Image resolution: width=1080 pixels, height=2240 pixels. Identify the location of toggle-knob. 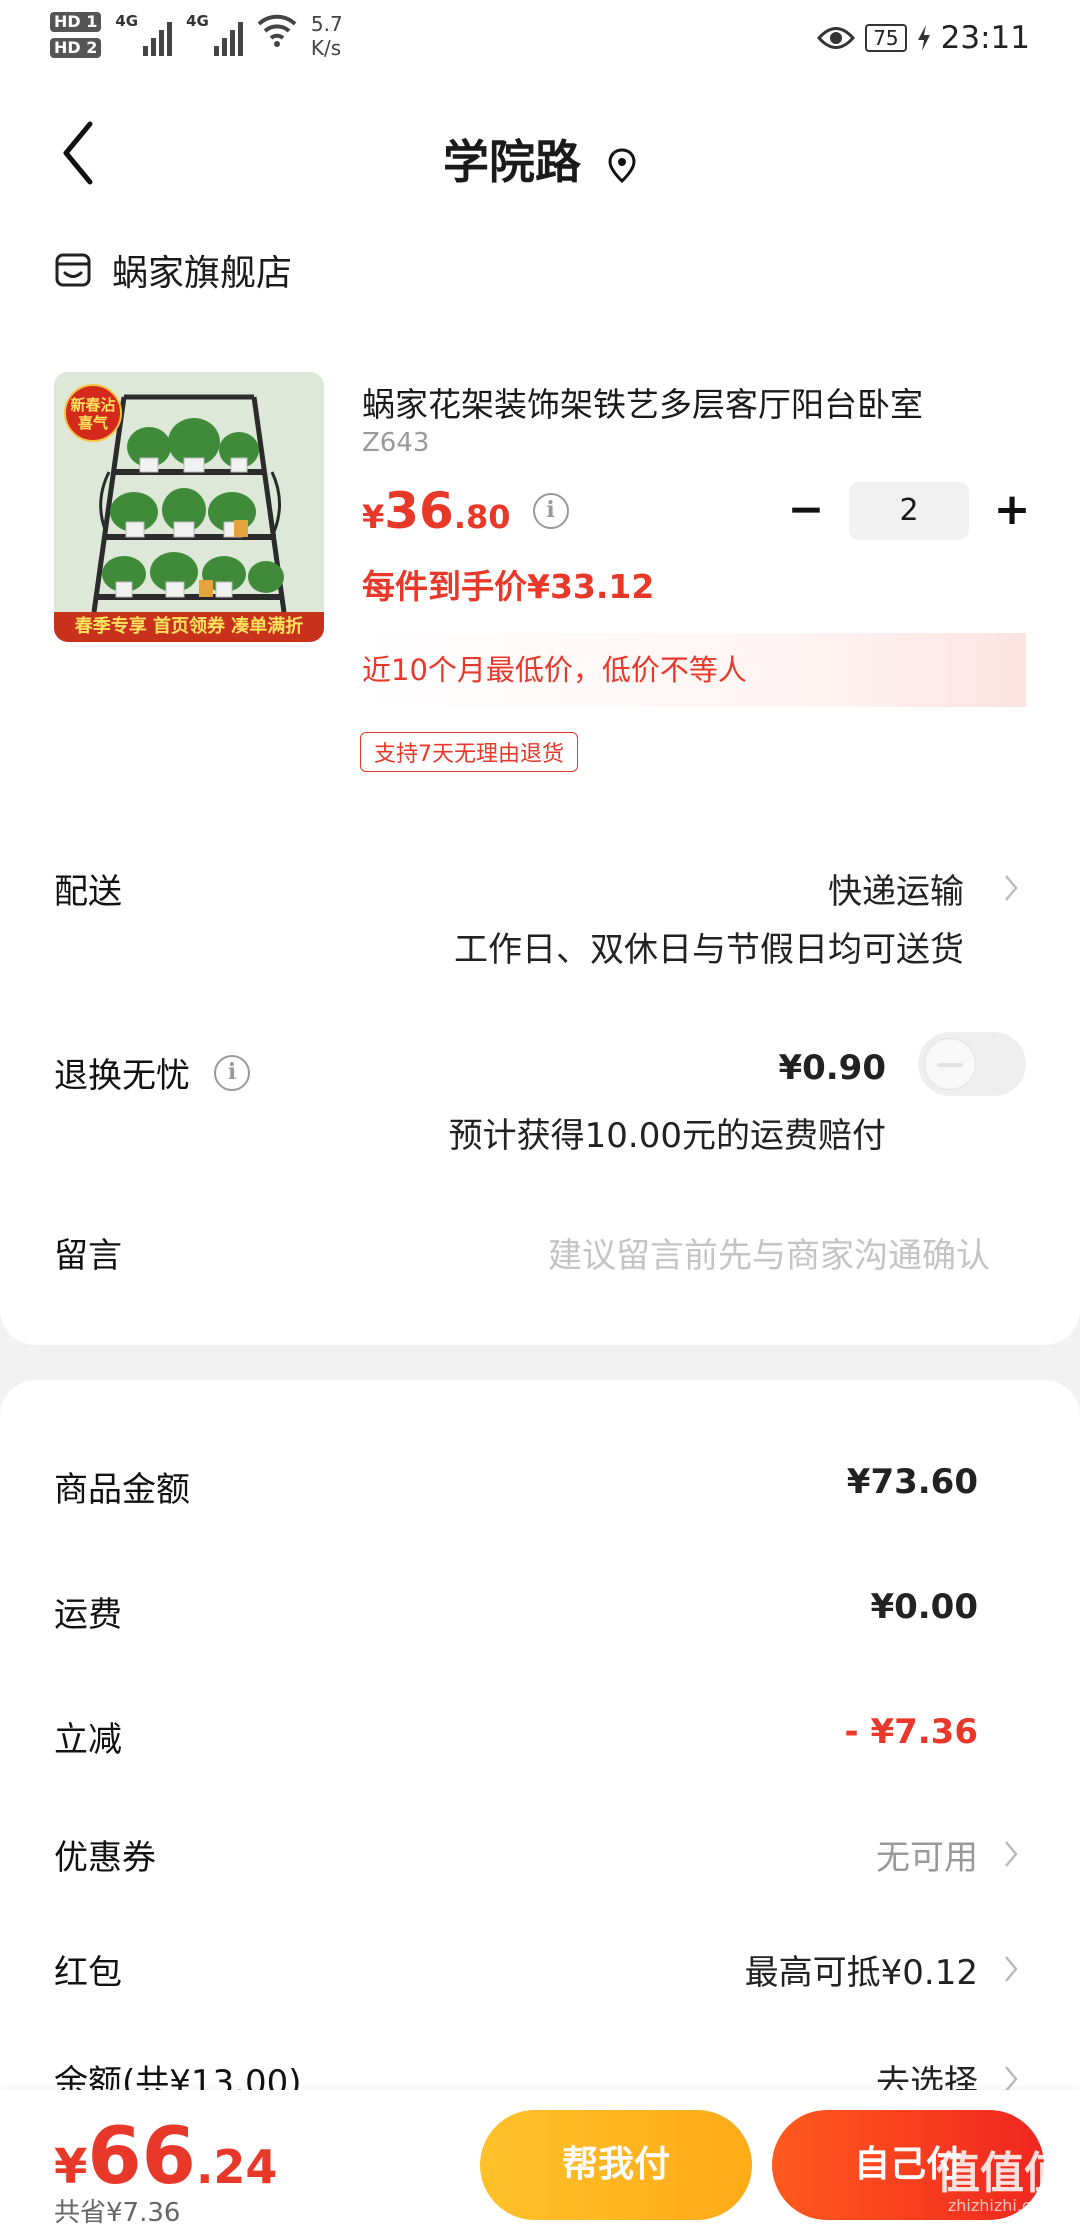
(950, 1064).